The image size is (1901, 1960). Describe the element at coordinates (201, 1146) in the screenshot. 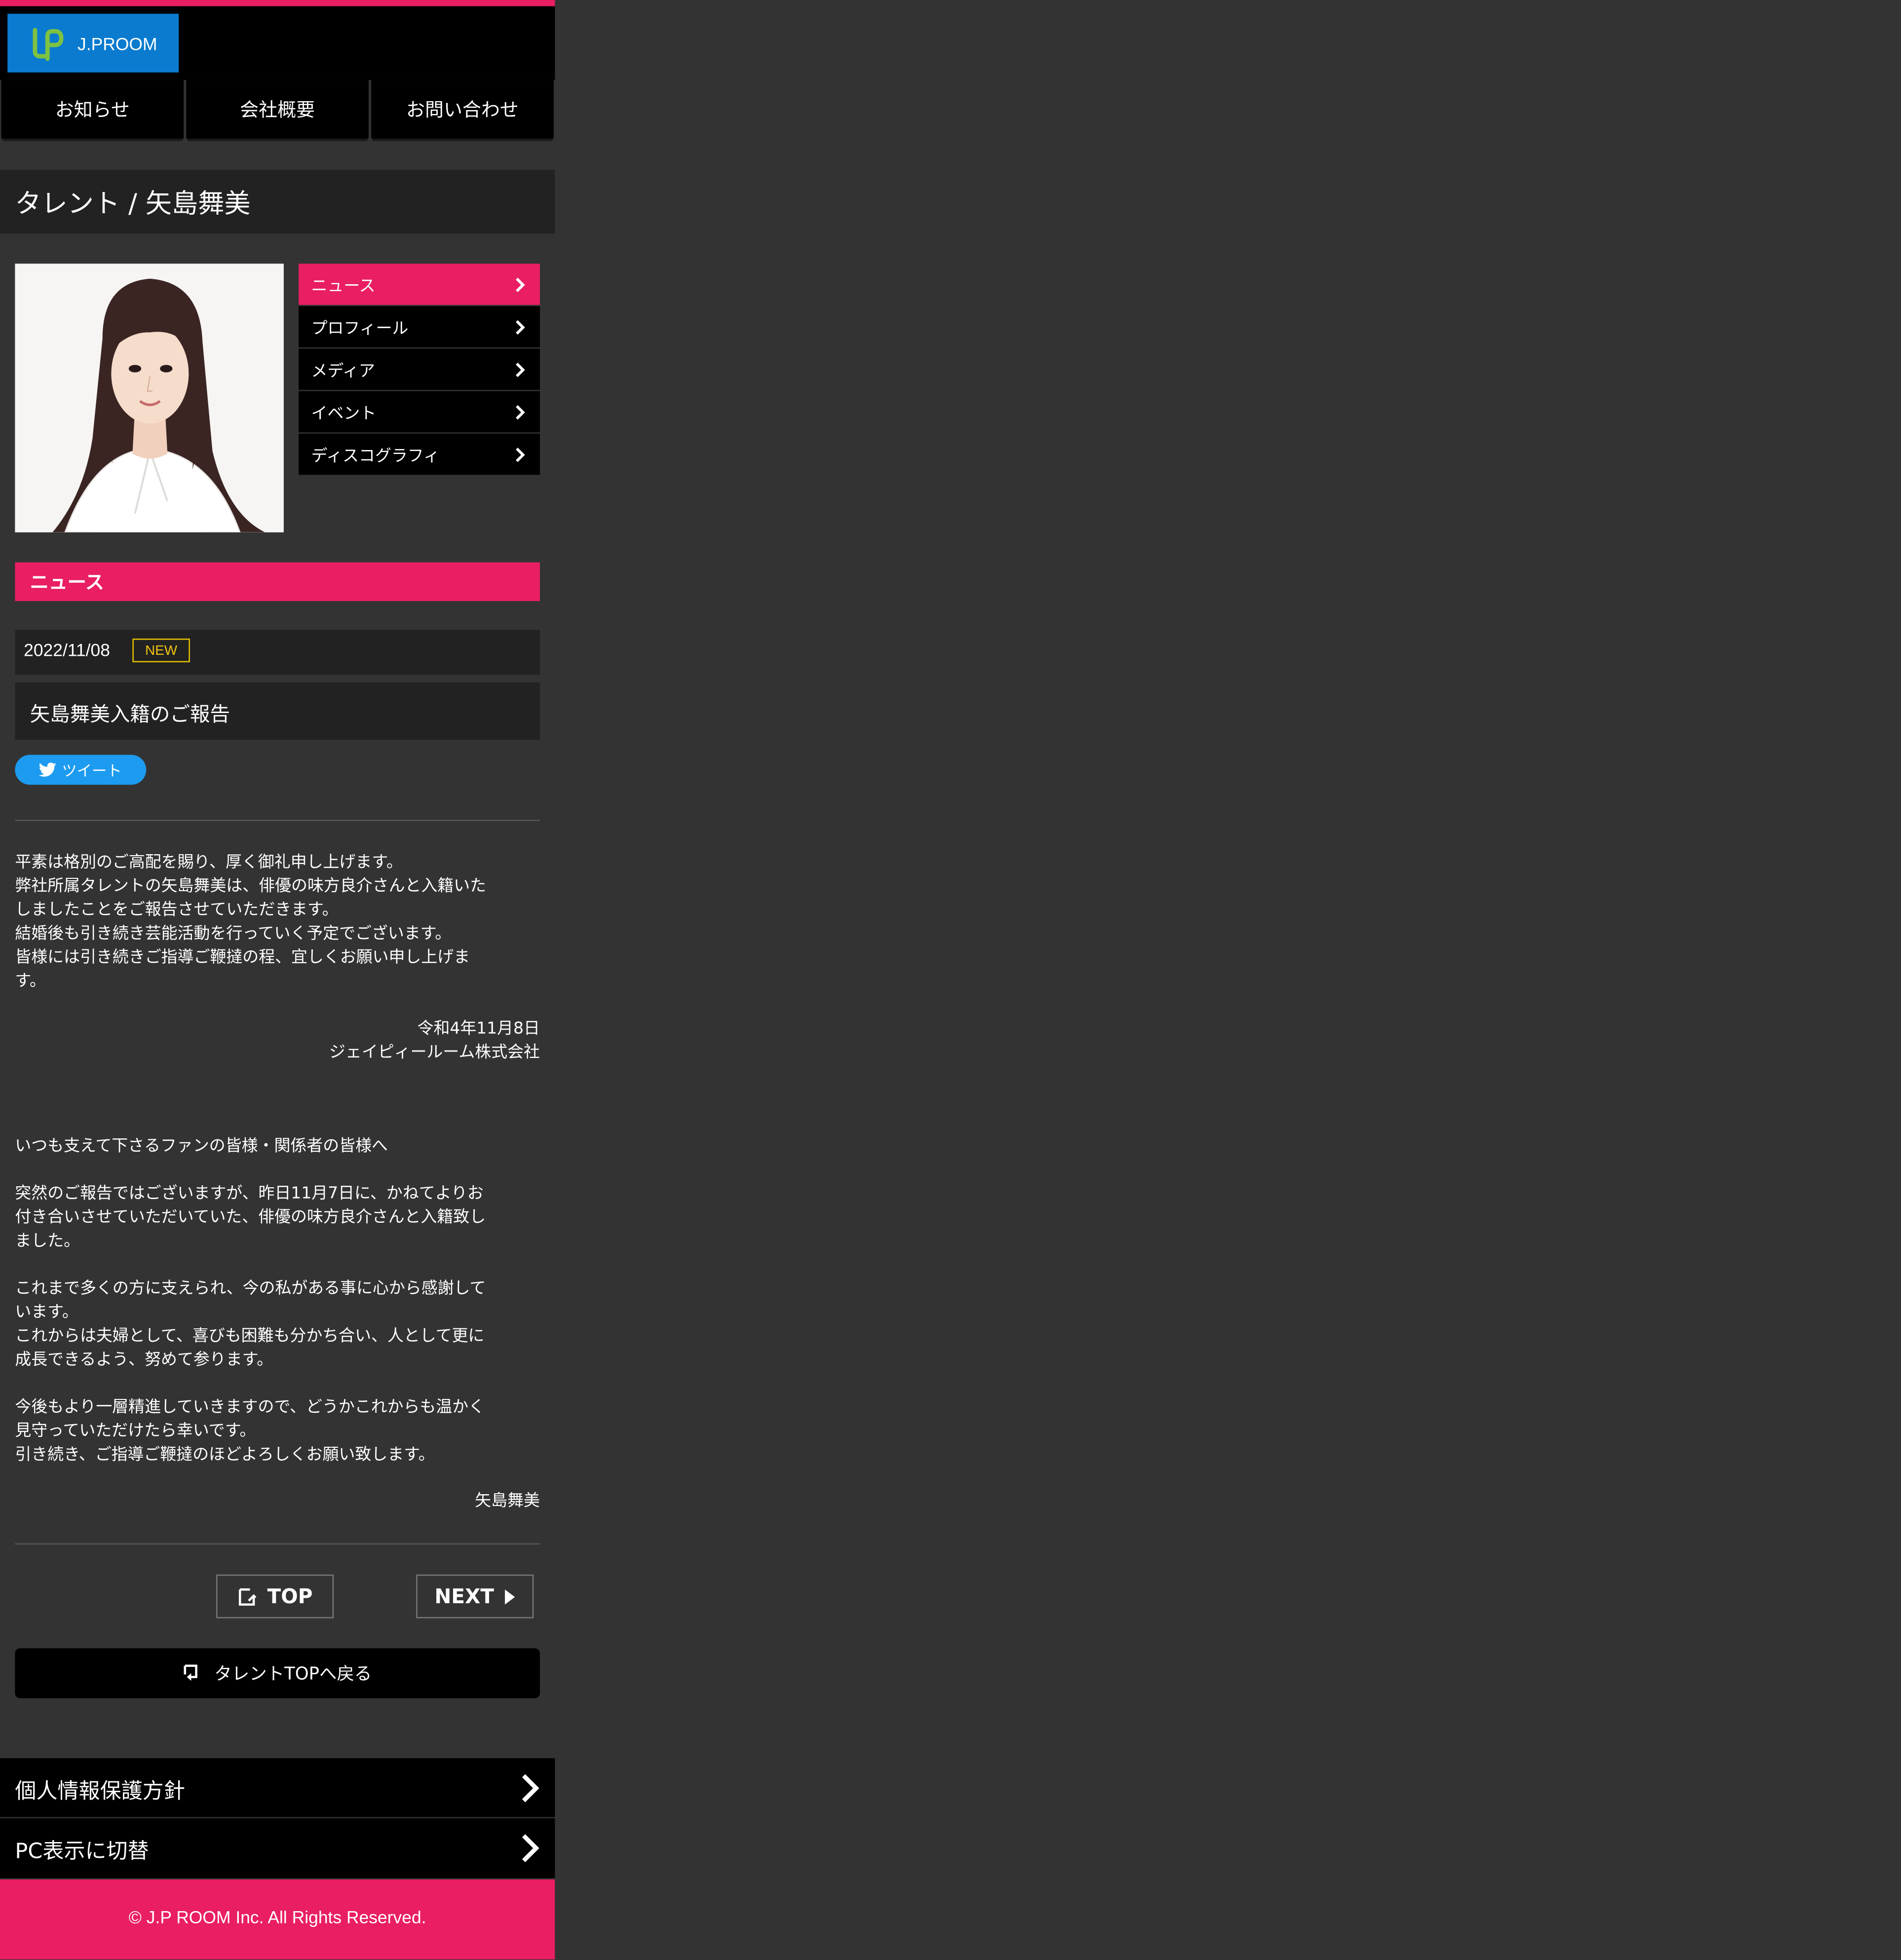

I see `body-line: いつも支えて下さるファンの皆様・関係者の皆様へ` at that location.